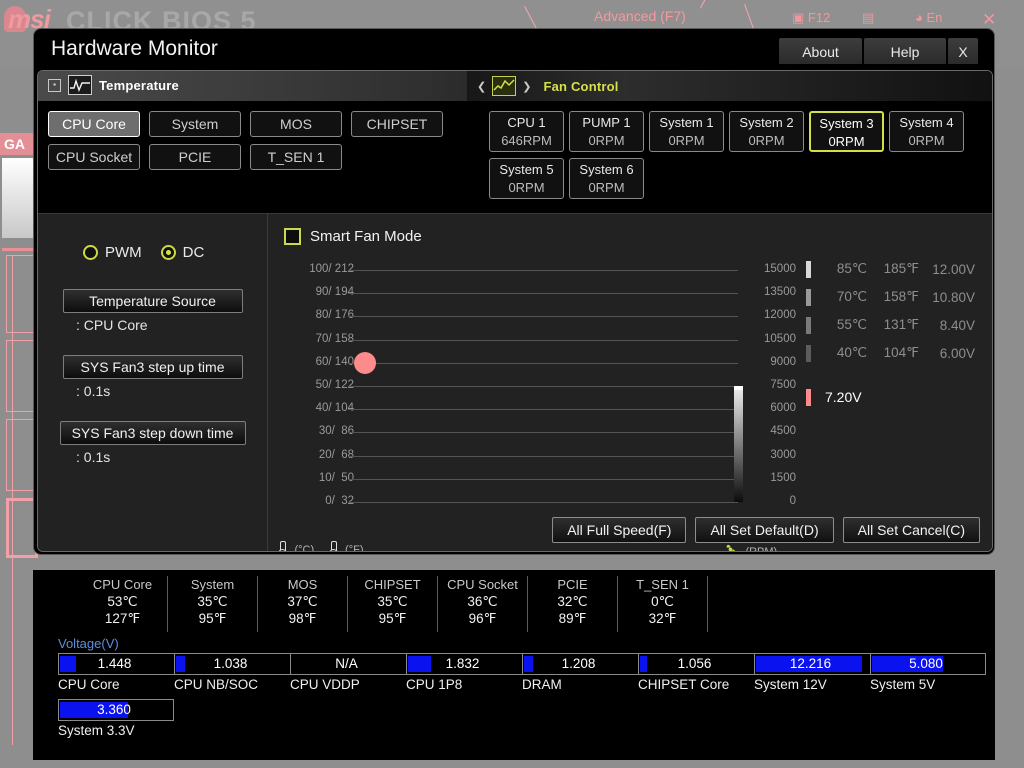 Image resolution: width=1024 pixels, height=768 pixels. I want to click on about-button: About, so click(820, 51).